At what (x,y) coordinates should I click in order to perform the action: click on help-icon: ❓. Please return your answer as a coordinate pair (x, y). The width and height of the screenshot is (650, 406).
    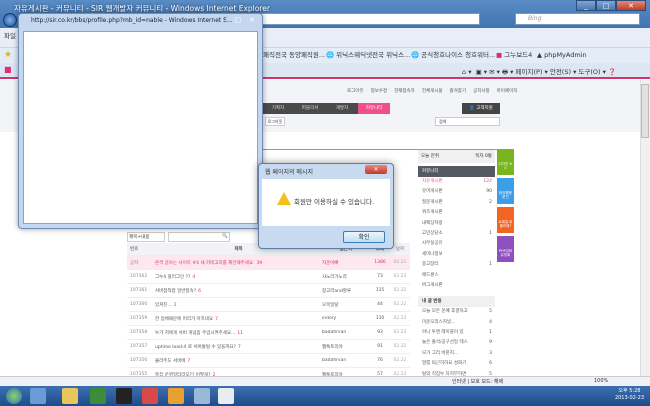
    Looking at the image, I should click on (612, 72).